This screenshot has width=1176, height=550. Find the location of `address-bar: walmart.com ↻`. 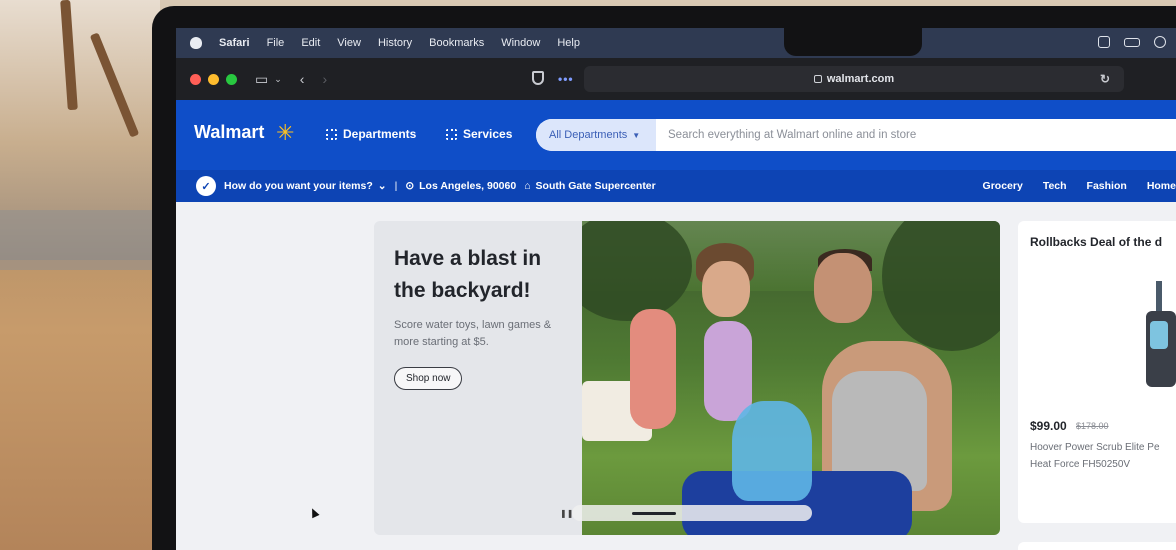

address-bar: walmart.com ↻ is located at coordinates (854, 79).